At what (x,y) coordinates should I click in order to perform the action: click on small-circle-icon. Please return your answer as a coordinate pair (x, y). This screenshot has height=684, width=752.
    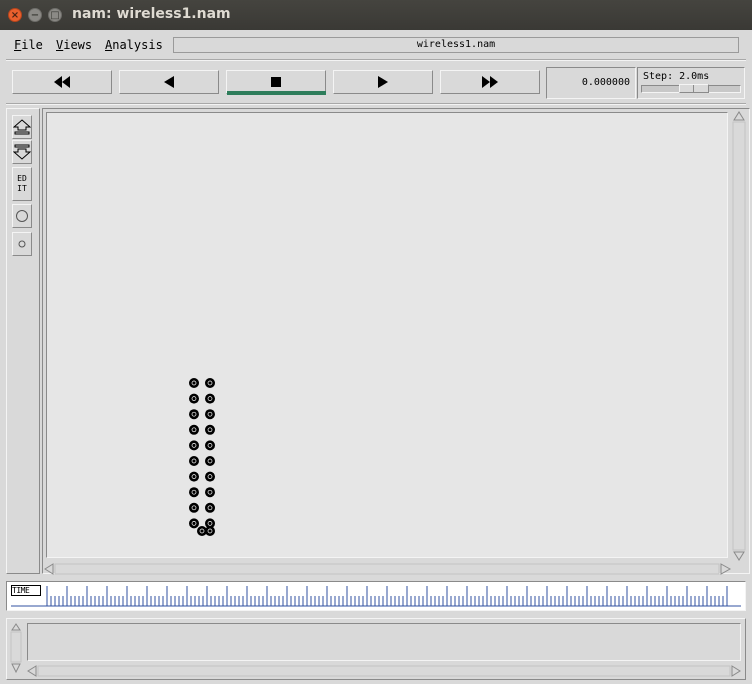
    Looking at the image, I should click on (22, 244).